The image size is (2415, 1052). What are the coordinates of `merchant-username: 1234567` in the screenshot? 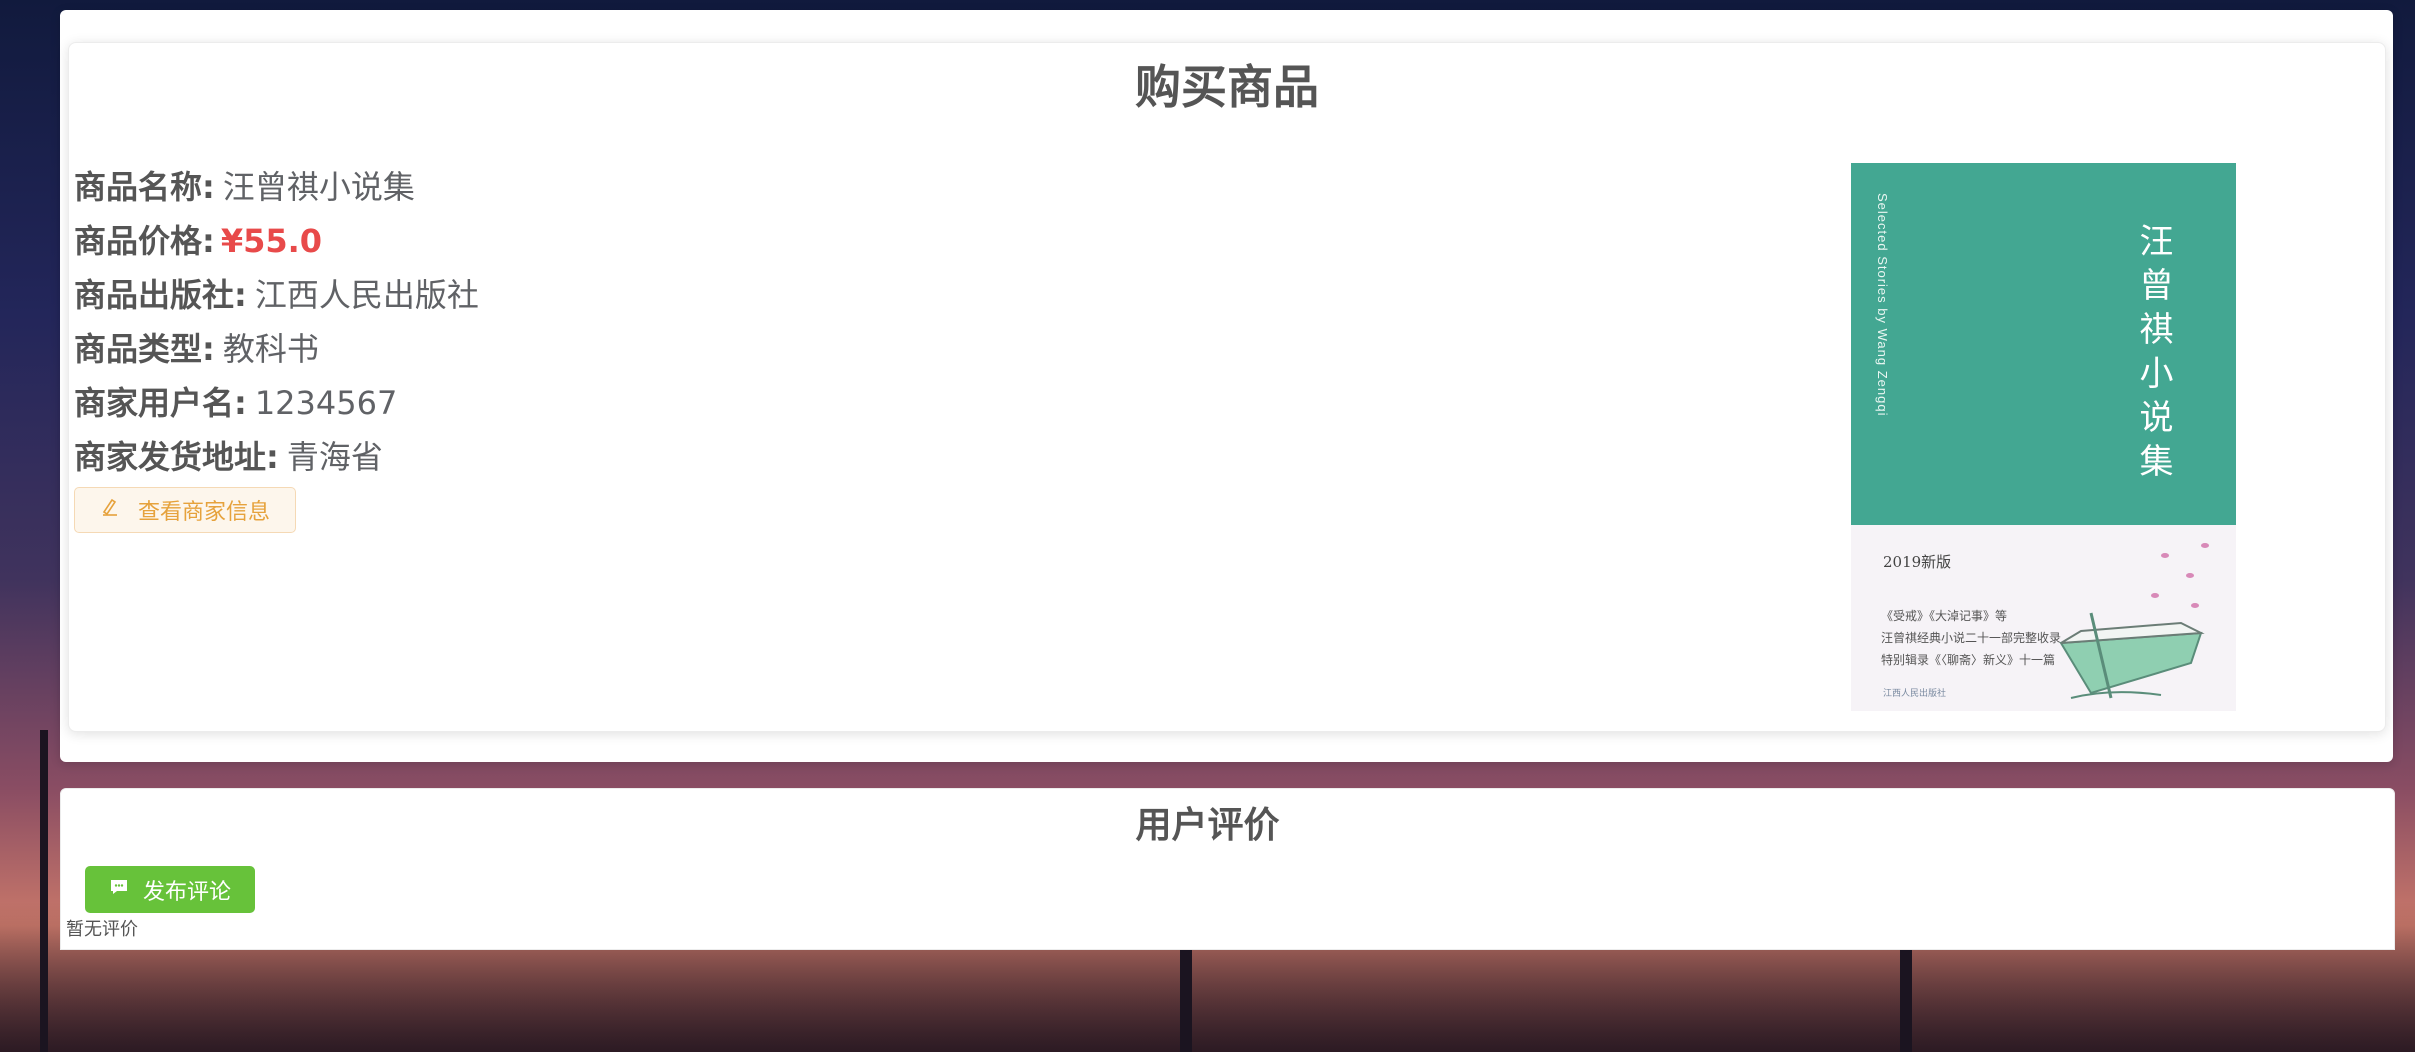 It's located at (326, 403).